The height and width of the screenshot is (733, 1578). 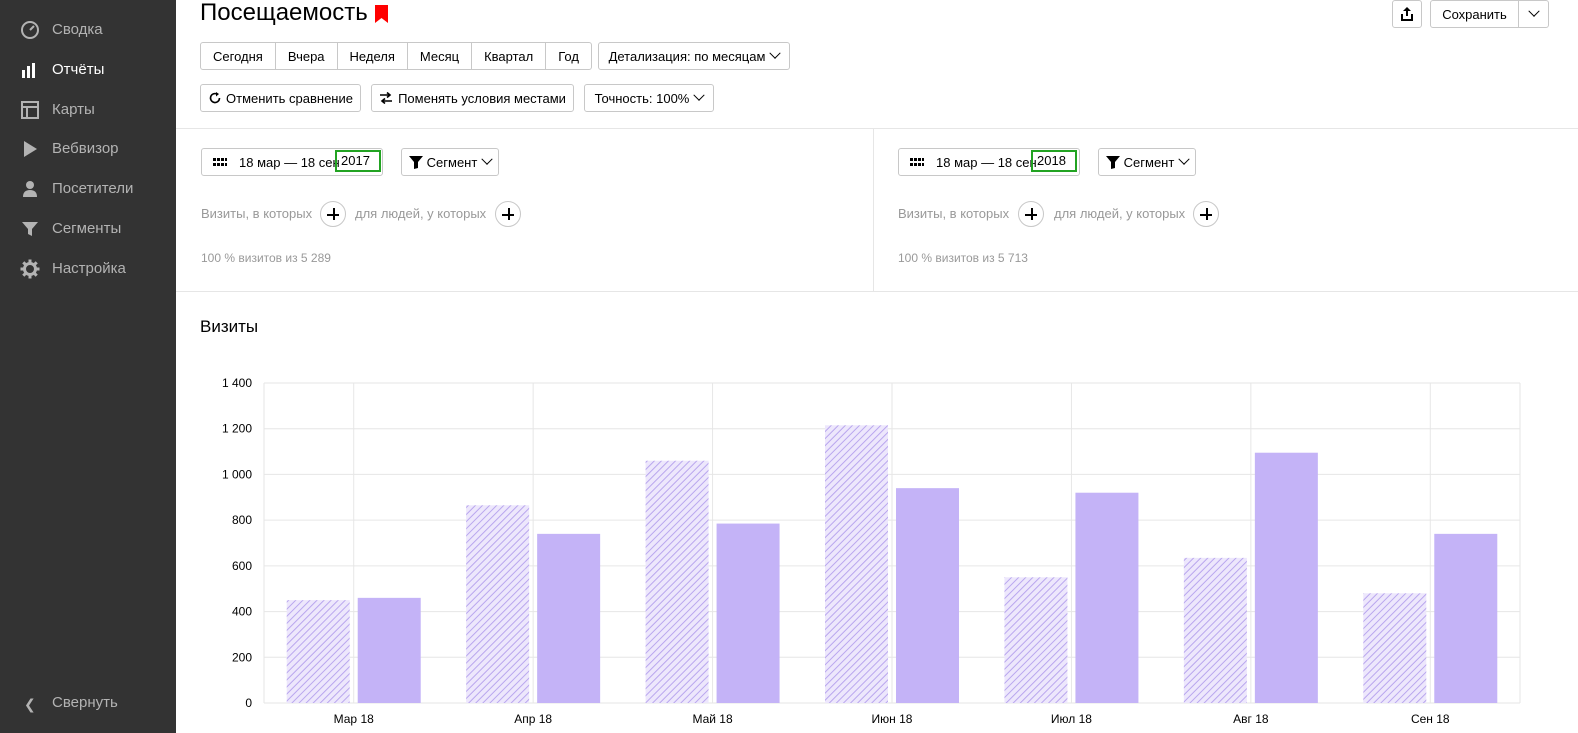 I want to click on sidebar-item-label: Настройка, so click(x=89, y=268).